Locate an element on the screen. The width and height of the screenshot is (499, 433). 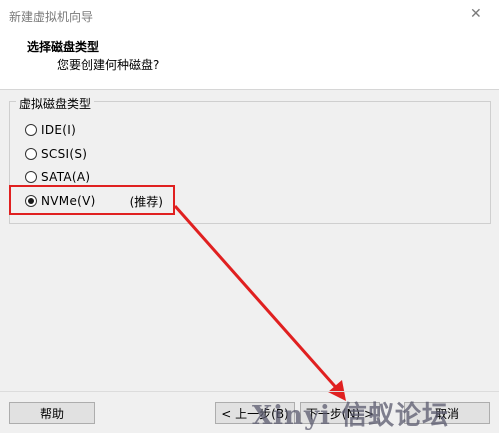
annotation-arrow-shaft is located at coordinates (257, 299).